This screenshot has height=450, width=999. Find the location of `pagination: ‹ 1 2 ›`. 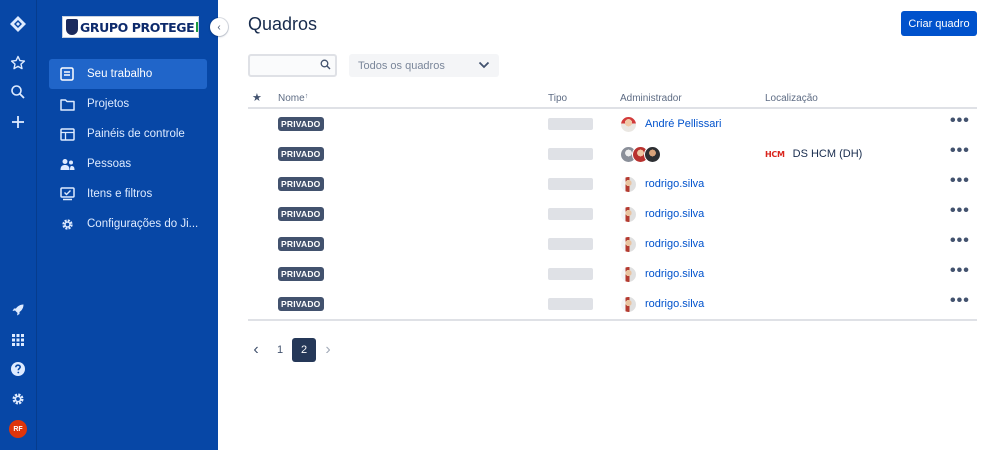

pagination: ‹ 1 2 › is located at coordinates (292, 350).